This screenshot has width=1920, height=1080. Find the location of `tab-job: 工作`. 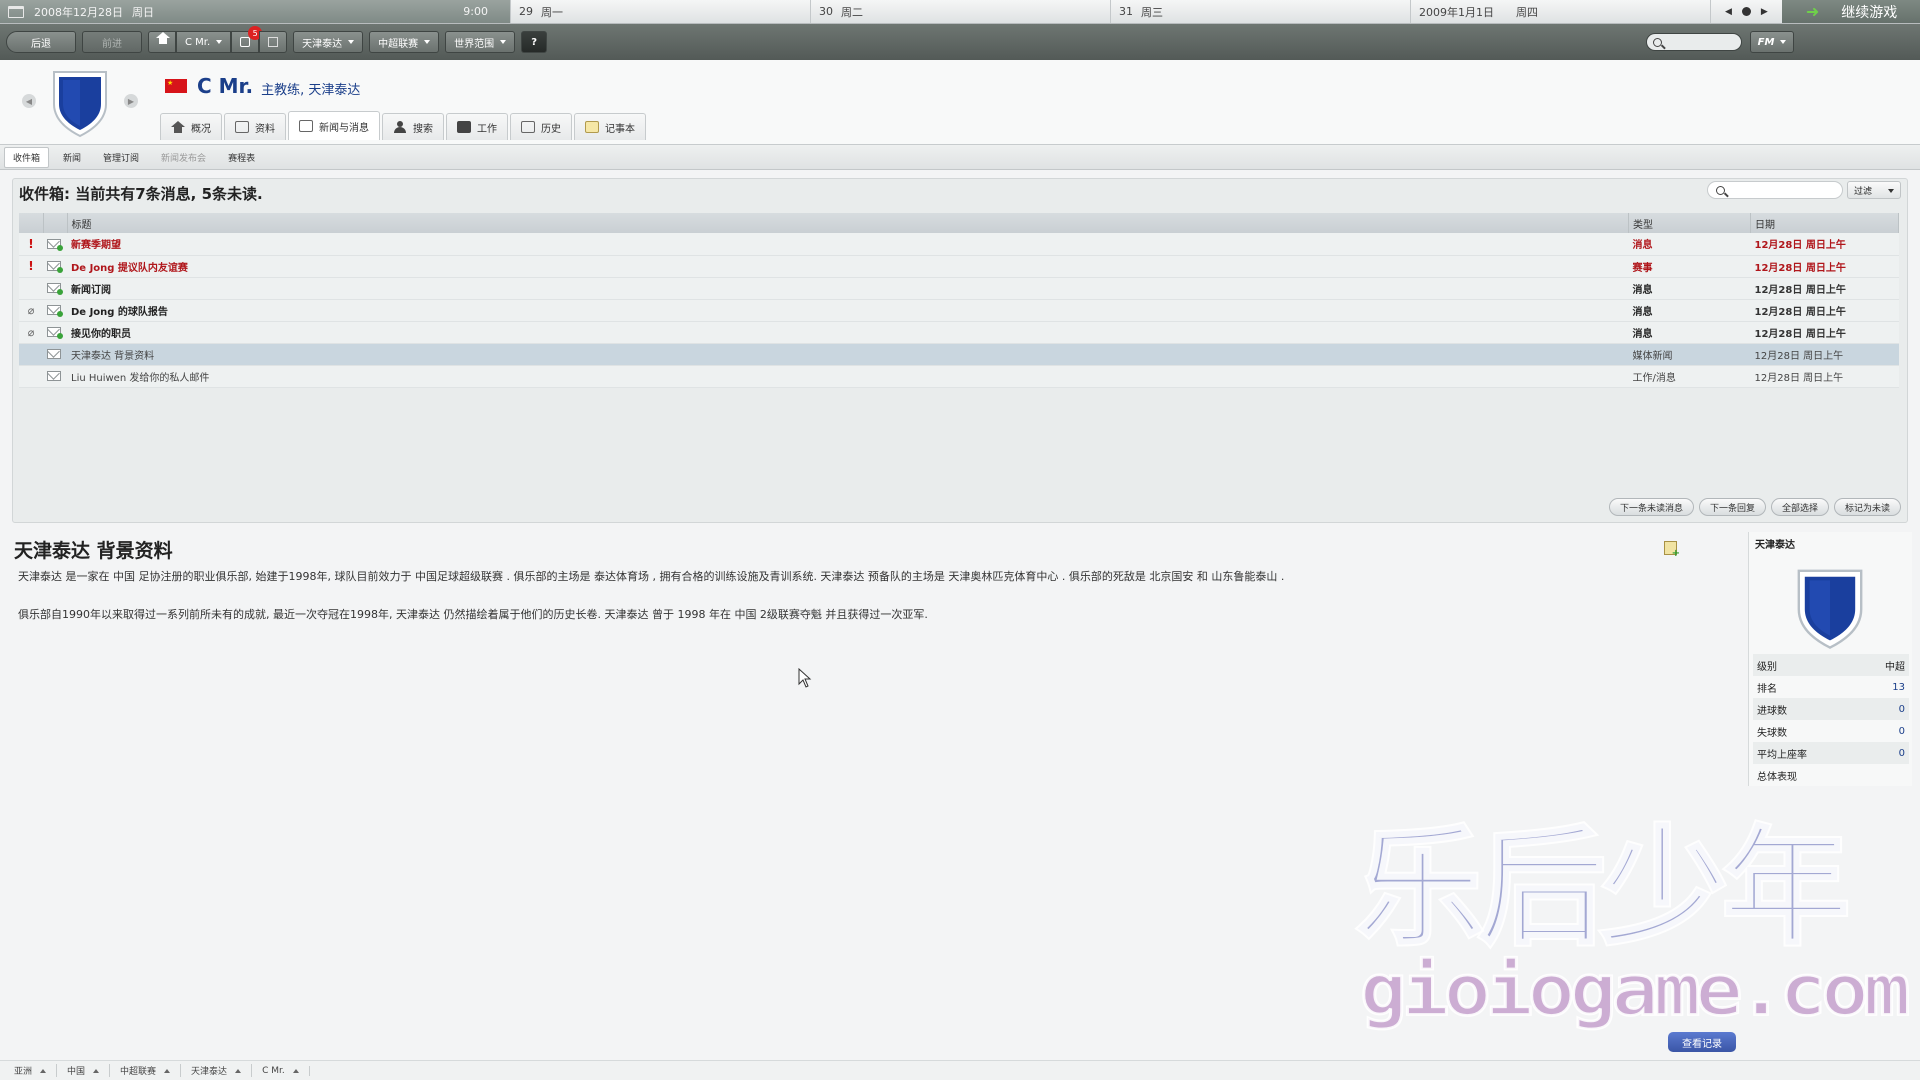

tab-job: 工作 is located at coordinates (477, 126).